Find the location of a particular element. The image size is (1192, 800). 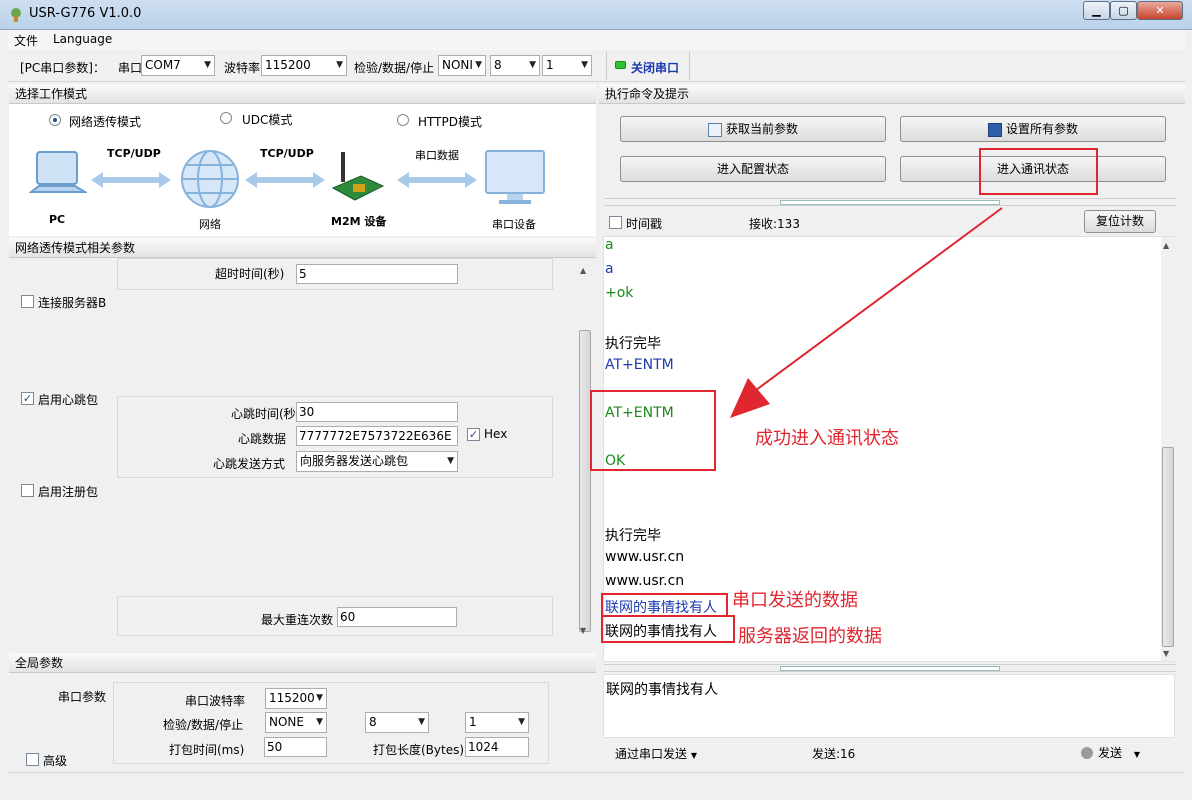

save-disk-icon is located at coordinates (994, 129).